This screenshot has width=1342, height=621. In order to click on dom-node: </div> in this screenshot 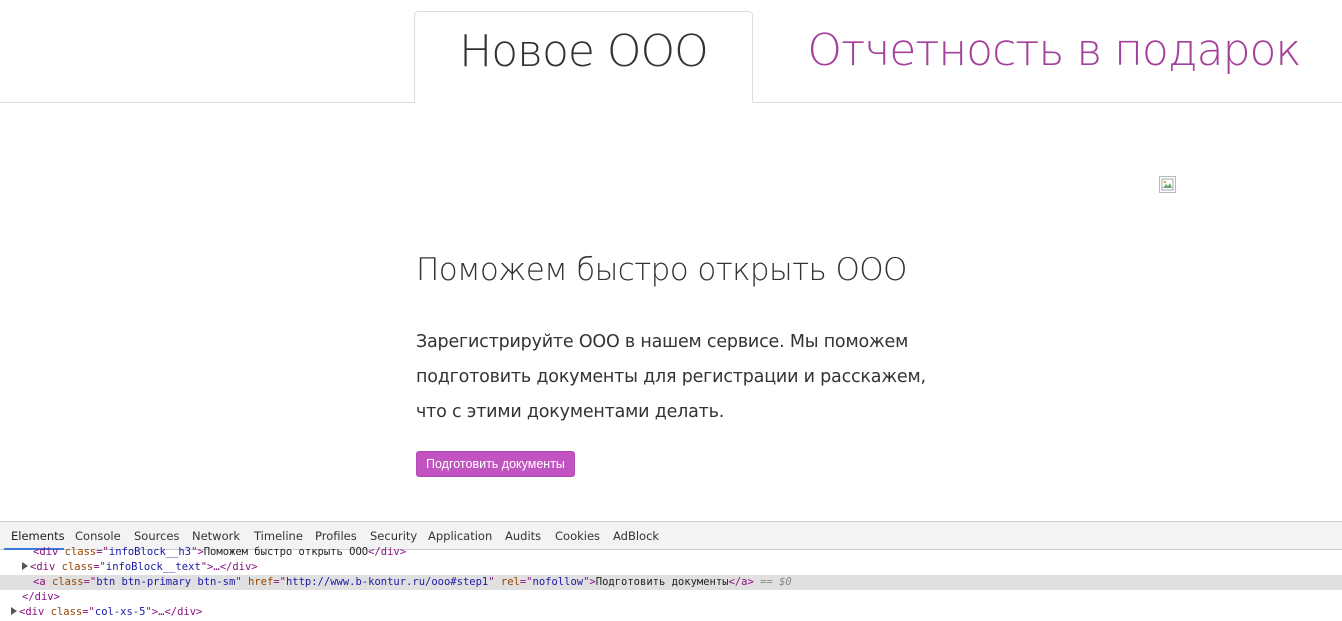, I will do `click(682, 597)`.